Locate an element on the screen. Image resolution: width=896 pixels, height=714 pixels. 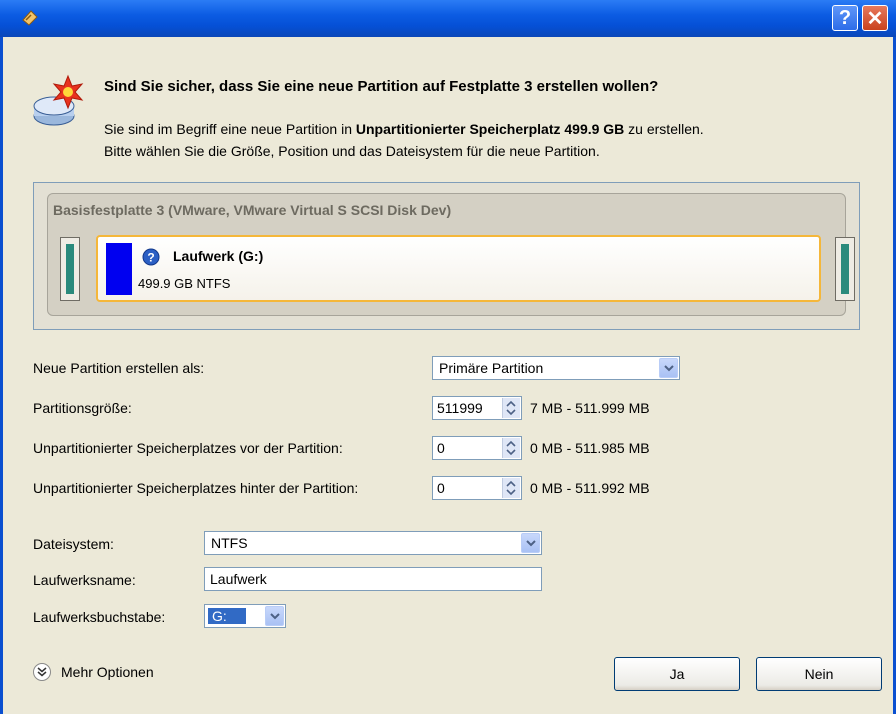
yes-button: Ja is located at coordinates (677, 674).